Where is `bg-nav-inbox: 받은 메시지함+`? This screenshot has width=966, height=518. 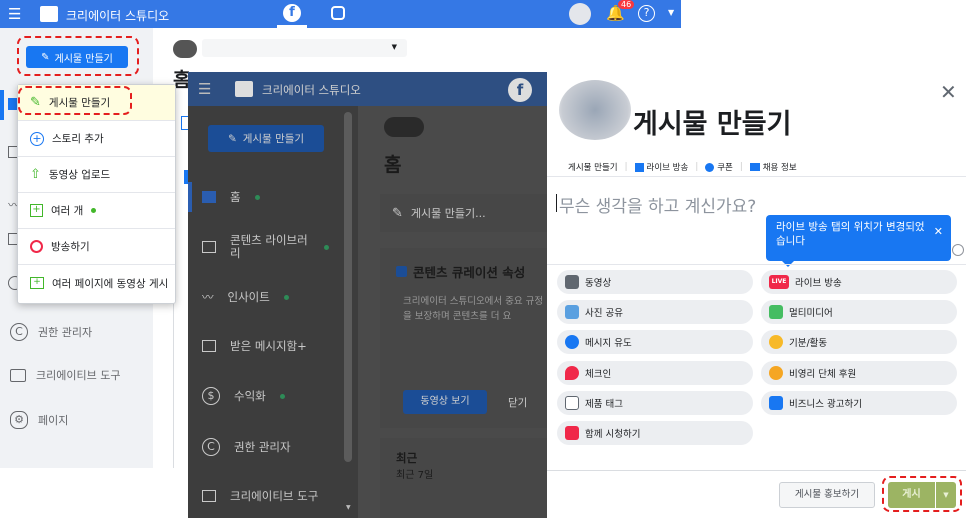 bg-nav-inbox: 받은 메시지함+ is located at coordinates (254, 346).